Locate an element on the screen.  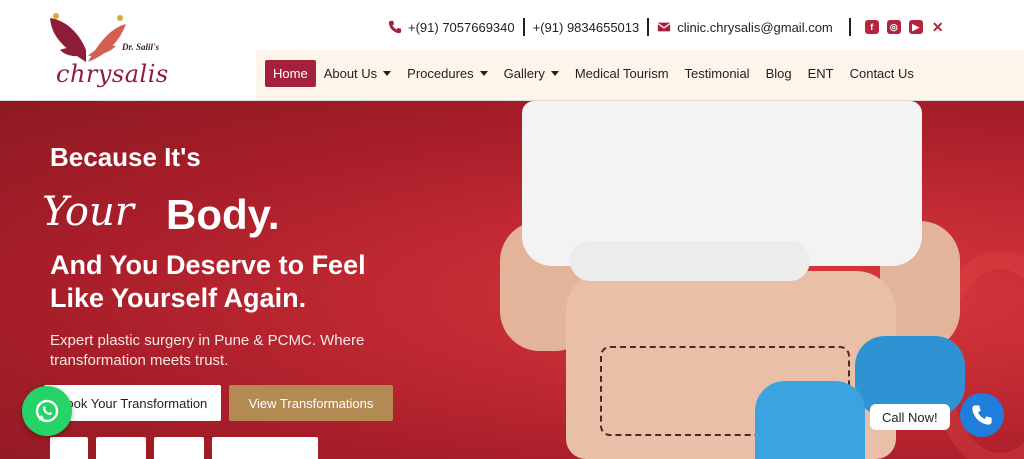
nav-medical-tourism-label: Medical Tourism is located at coordinates (621, 73).